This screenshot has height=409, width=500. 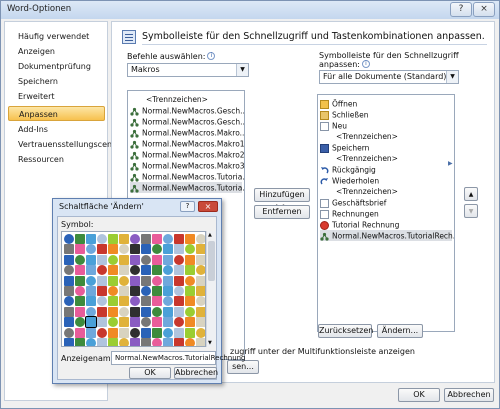 What do you see at coordinates (133, 289) in the screenshot?
I see `symbol-grid` at bounding box center [133, 289].